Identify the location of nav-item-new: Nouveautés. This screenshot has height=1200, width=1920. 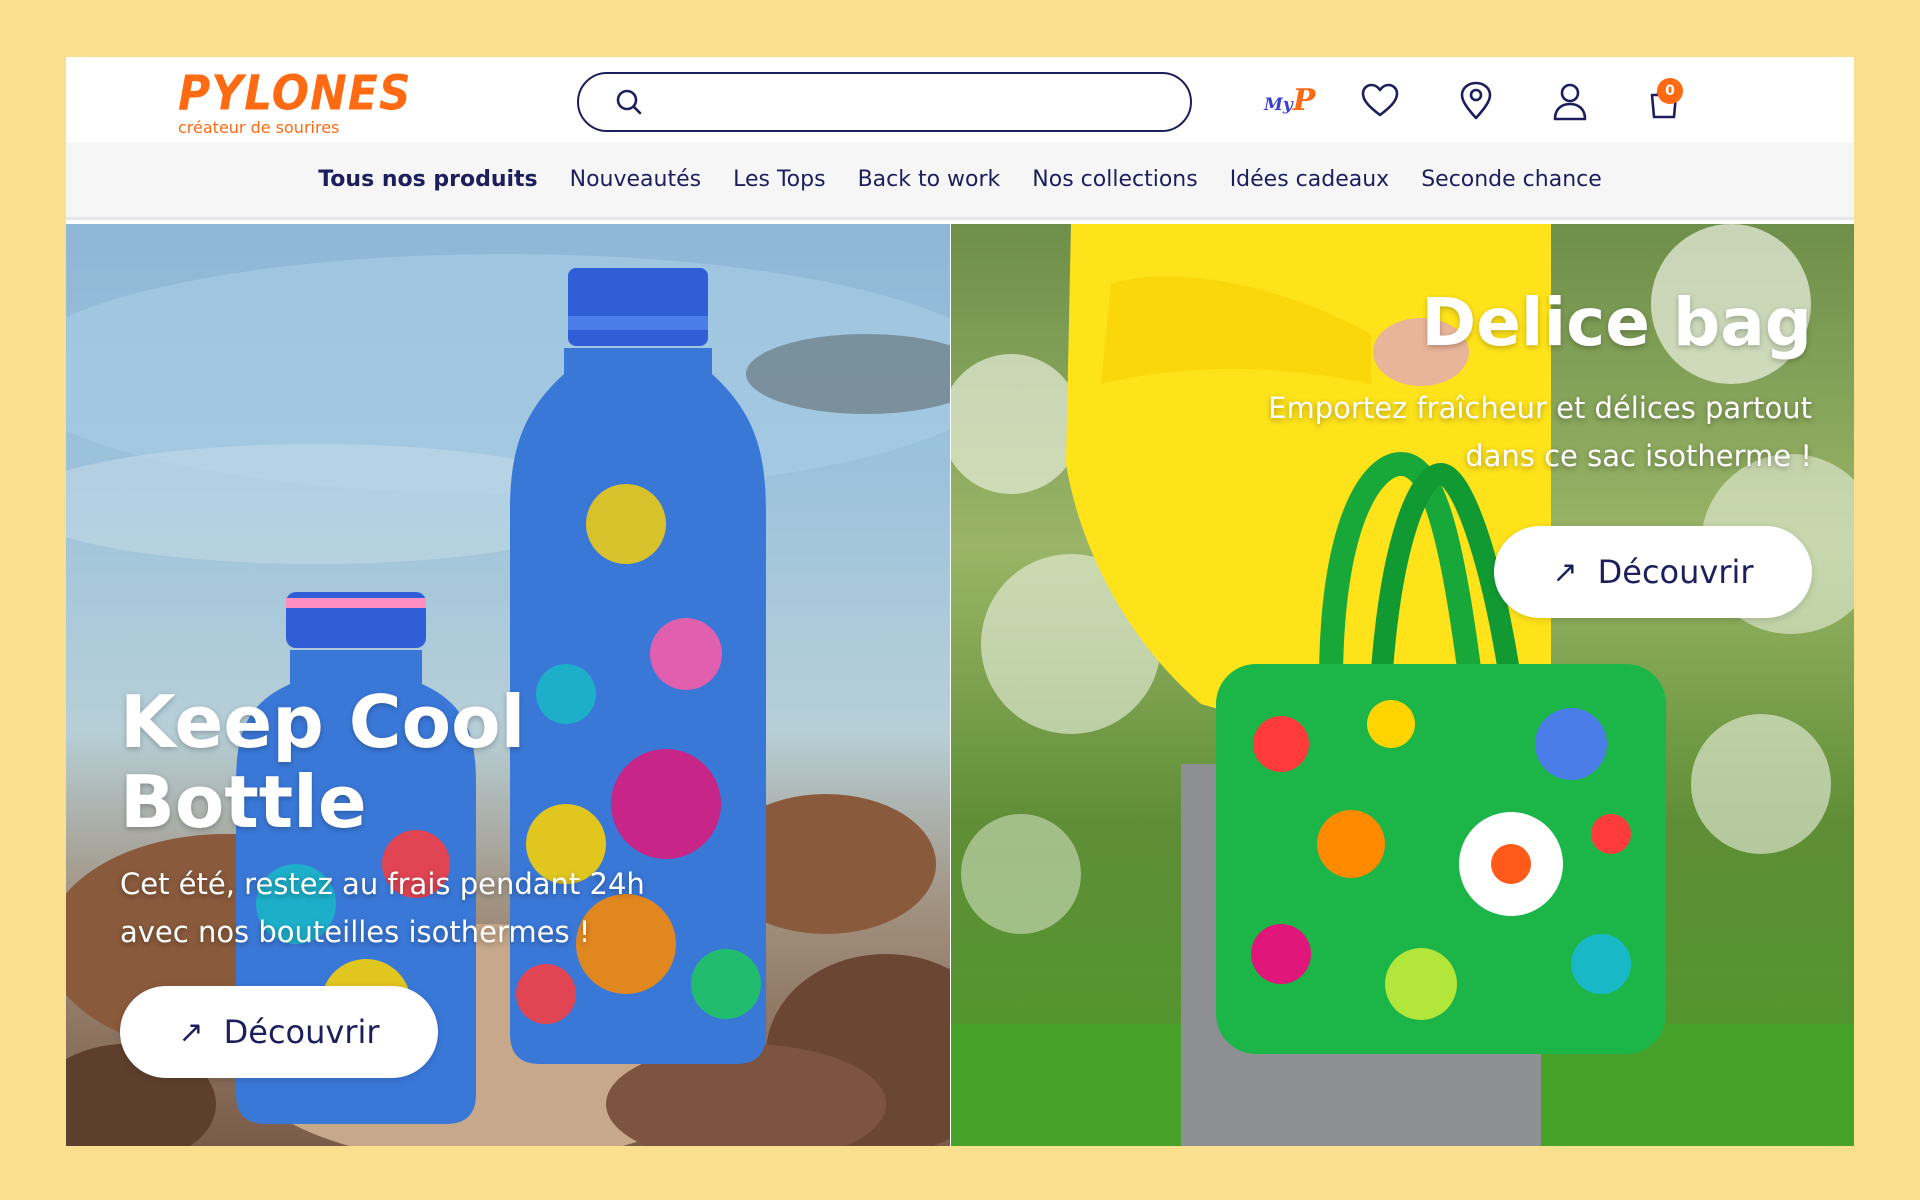
(635, 179).